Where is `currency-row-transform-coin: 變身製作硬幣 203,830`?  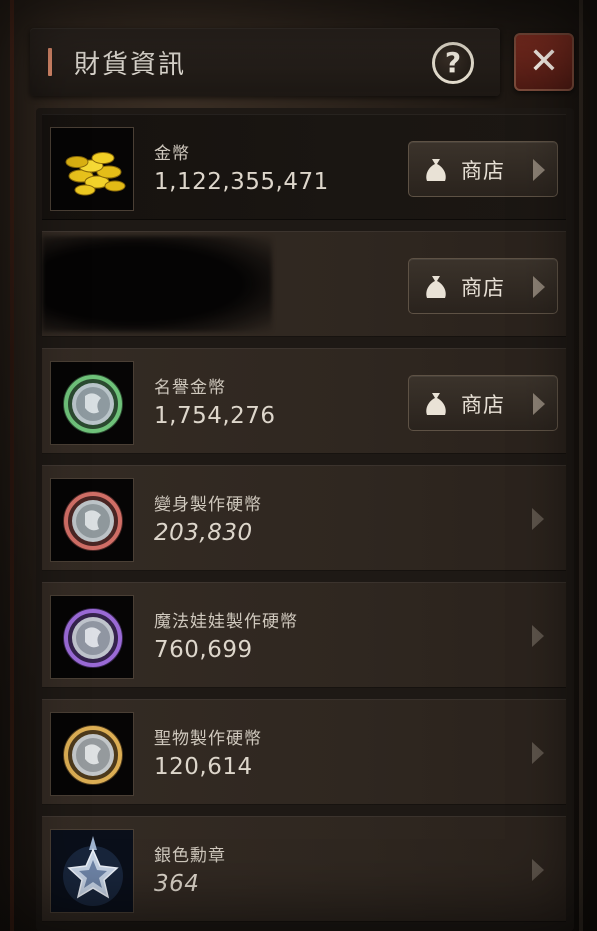
currency-row-transform-coin: 變身製作硬幣 203,830 is located at coordinates (304, 518).